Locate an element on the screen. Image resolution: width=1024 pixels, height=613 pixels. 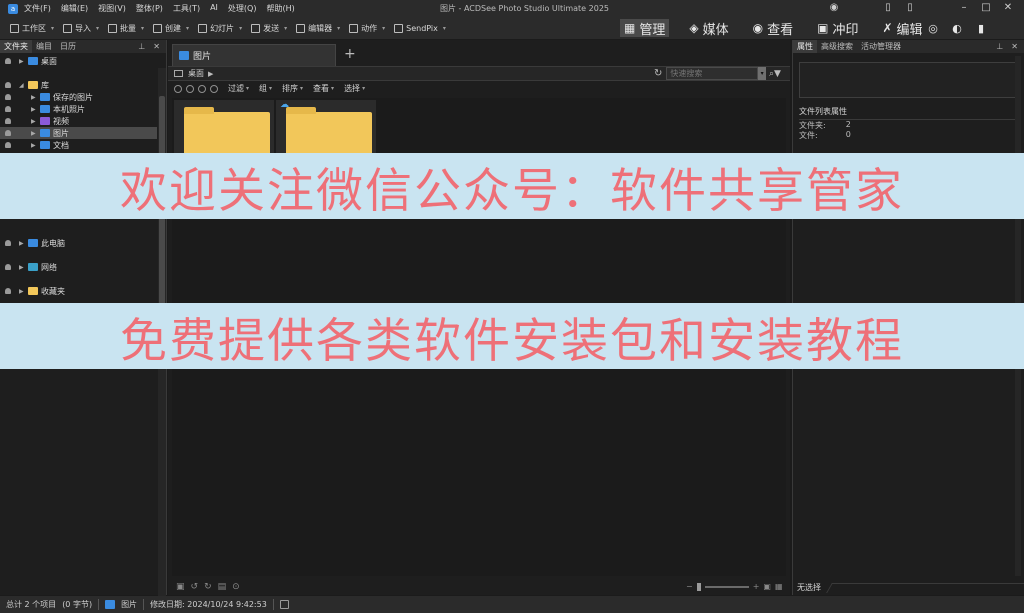
tree-item-desktop: ▶ 桌面 is located at coordinates (78, 61).